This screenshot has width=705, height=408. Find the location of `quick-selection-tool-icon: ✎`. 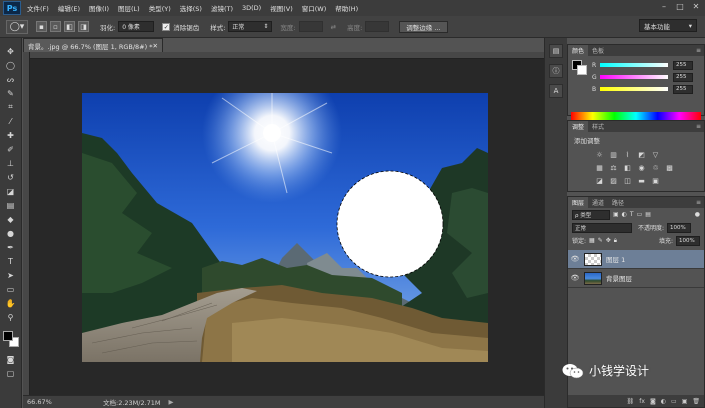

quick-selection-tool-icon: ✎ is located at coordinates (11, 93).